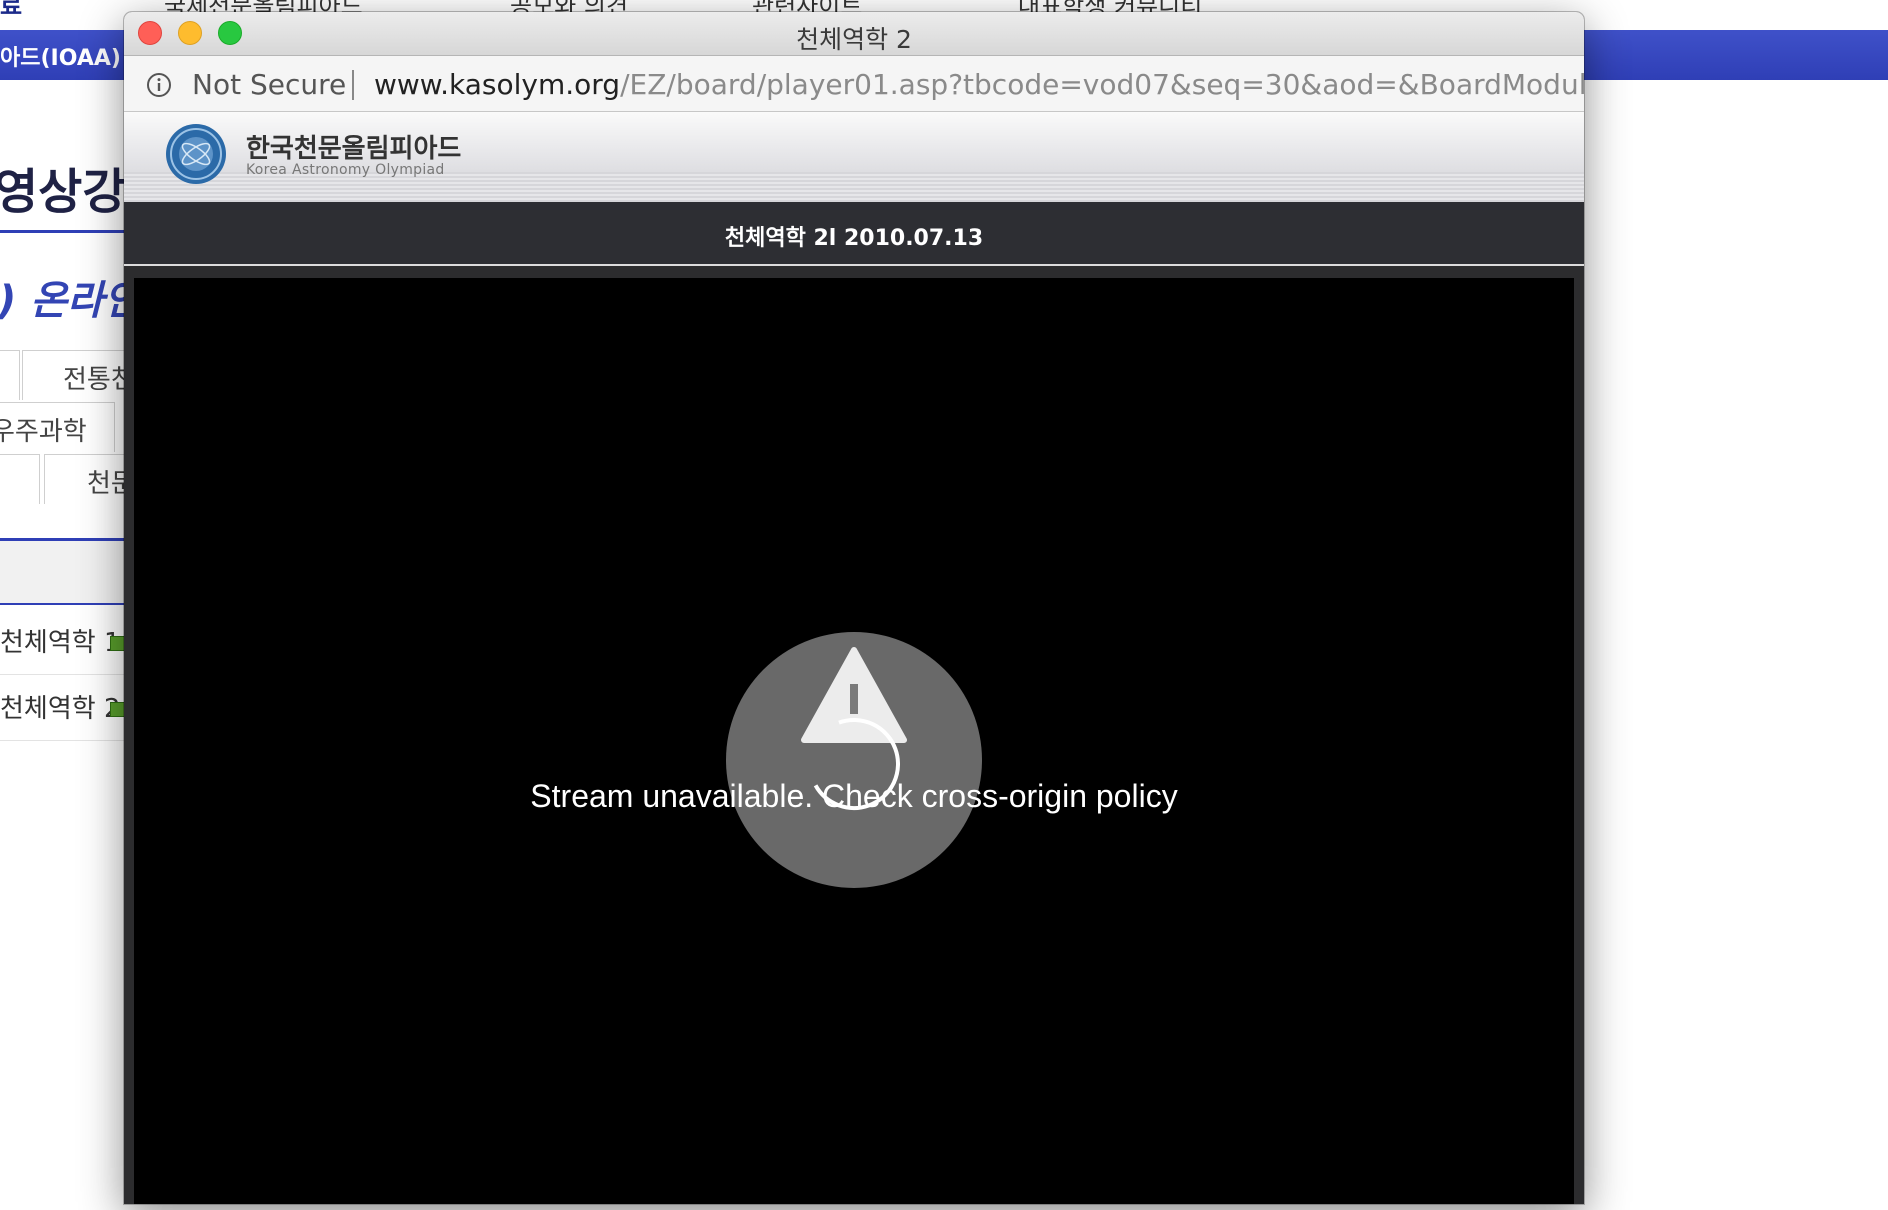 The image size is (1888, 1210). Describe the element at coordinates (62, 642) in the screenshot. I see `list-item: 천체역학 1` at that location.